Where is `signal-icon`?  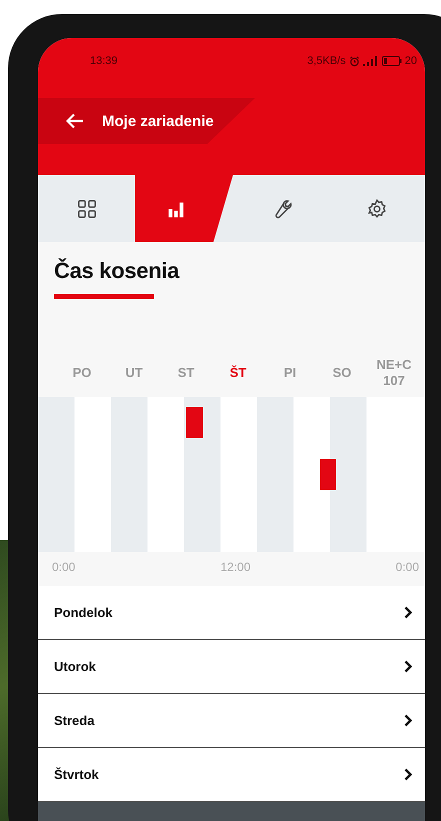
signal-icon is located at coordinates (370, 61).